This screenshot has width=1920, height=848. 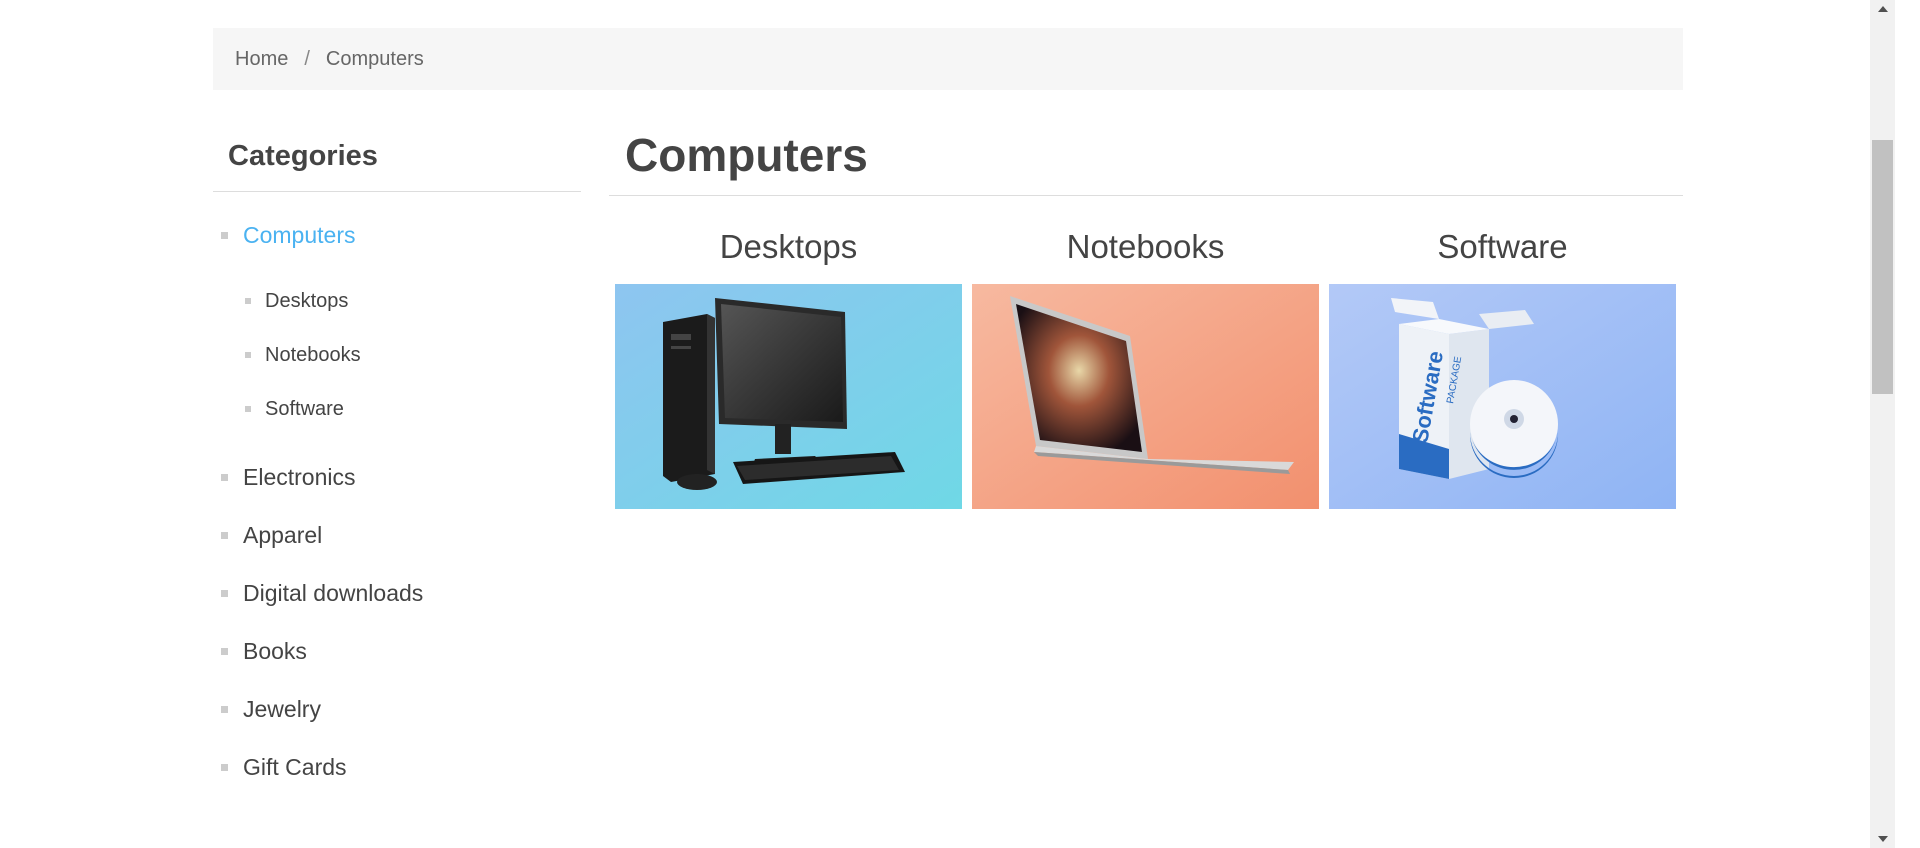 I want to click on subcategory-card-title: Software, so click(x=1502, y=257).